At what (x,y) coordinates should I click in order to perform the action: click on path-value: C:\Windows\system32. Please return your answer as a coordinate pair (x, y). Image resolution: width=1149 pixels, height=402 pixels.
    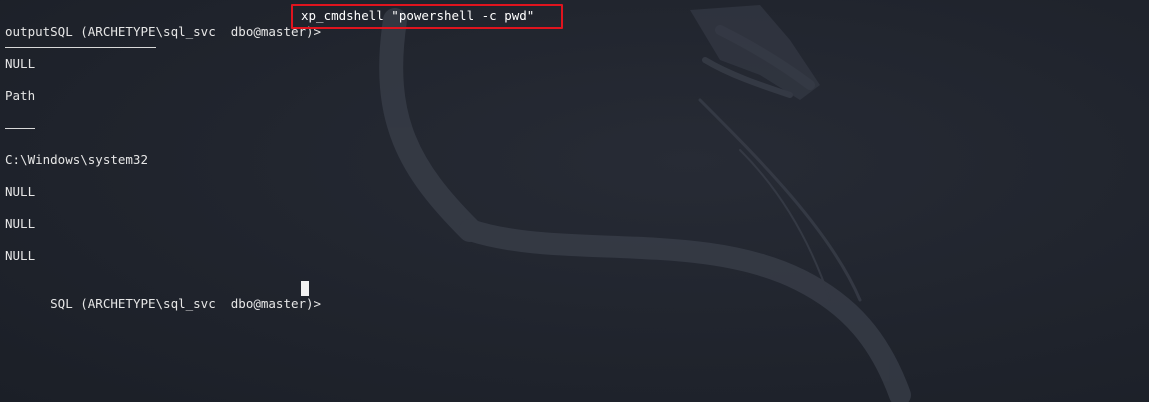
    Looking at the image, I should click on (76, 159).